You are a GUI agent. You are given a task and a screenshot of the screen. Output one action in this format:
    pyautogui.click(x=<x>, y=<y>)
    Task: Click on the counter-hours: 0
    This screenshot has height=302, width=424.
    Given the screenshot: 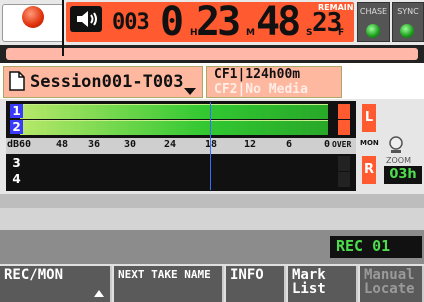 What is the action you would take?
    pyautogui.click(x=172, y=22)
    